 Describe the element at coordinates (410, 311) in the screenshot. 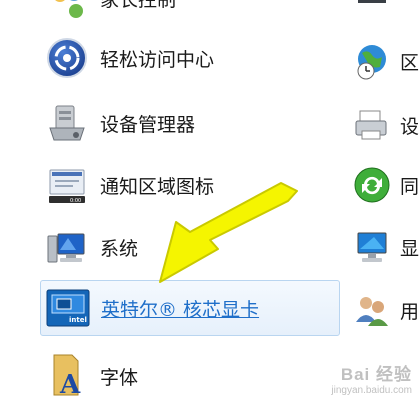

I see `right-item-label: 用` at that location.